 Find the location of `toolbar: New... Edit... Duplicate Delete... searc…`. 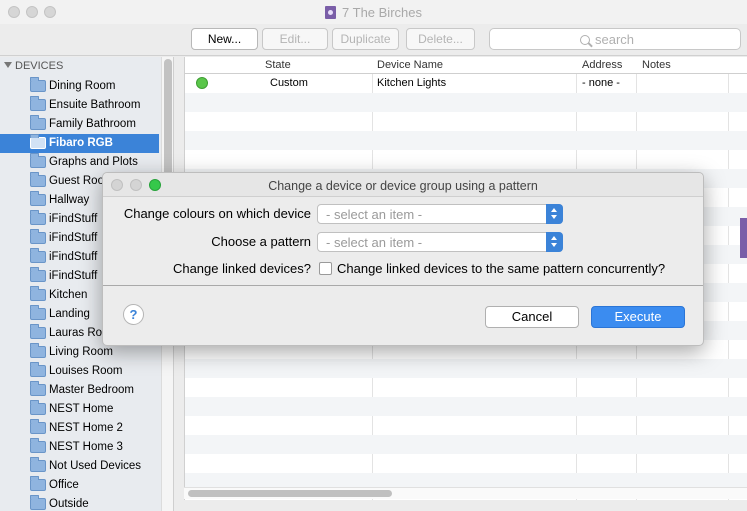

toolbar: New... Edit... Duplicate Delete... searc… is located at coordinates (373, 40).